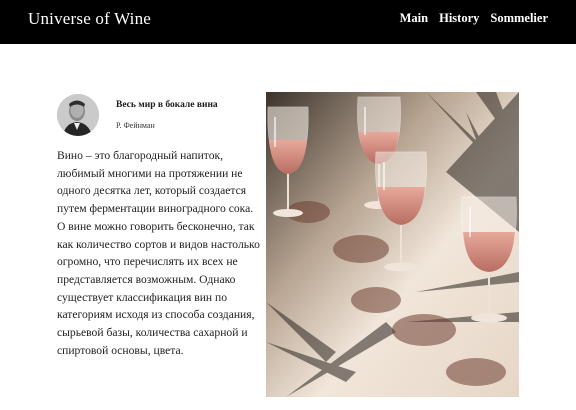  Describe the element at coordinates (89, 19) in the screenshot. I see `site-logo: Universe of Wine` at that location.